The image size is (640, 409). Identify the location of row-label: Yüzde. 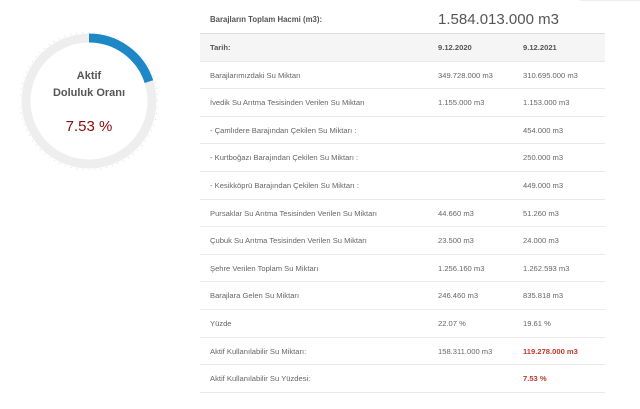
(221, 323).